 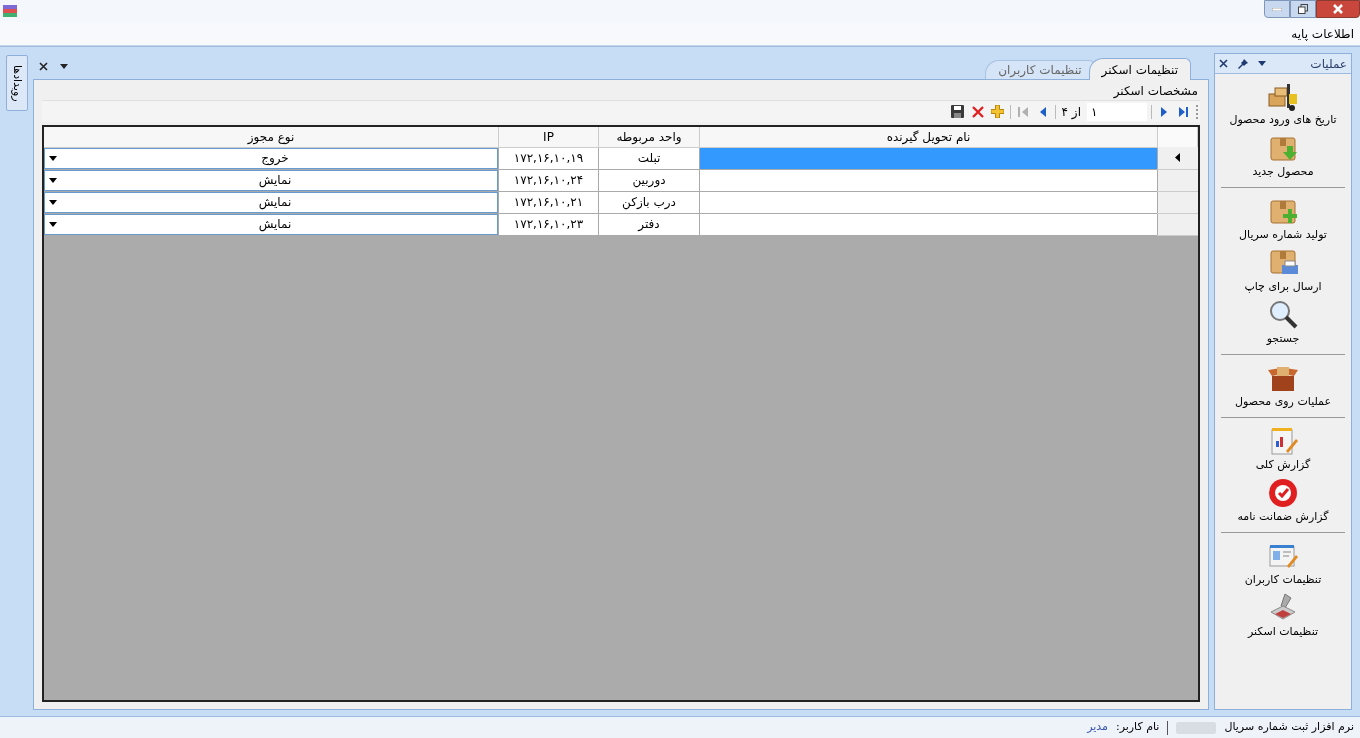 What do you see at coordinates (1289, 727) in the screenshot?
I see `app-name: نرم افزار ثبت شماره سریال` at bounding box center [1289, 727].